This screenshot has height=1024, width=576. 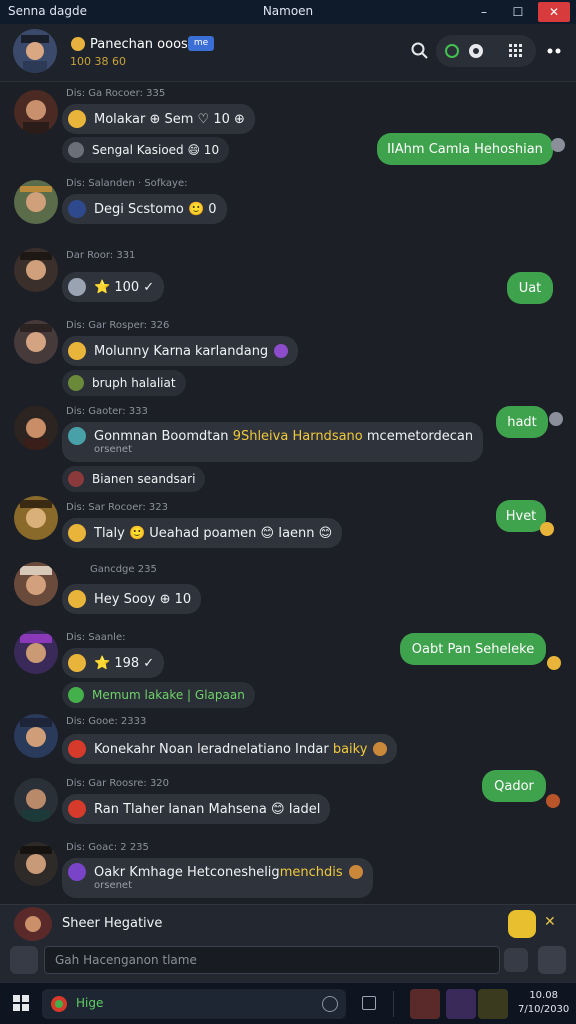 I want to click on message-bubble: ⭐ 198 ✓, so click(x=113, y=663).